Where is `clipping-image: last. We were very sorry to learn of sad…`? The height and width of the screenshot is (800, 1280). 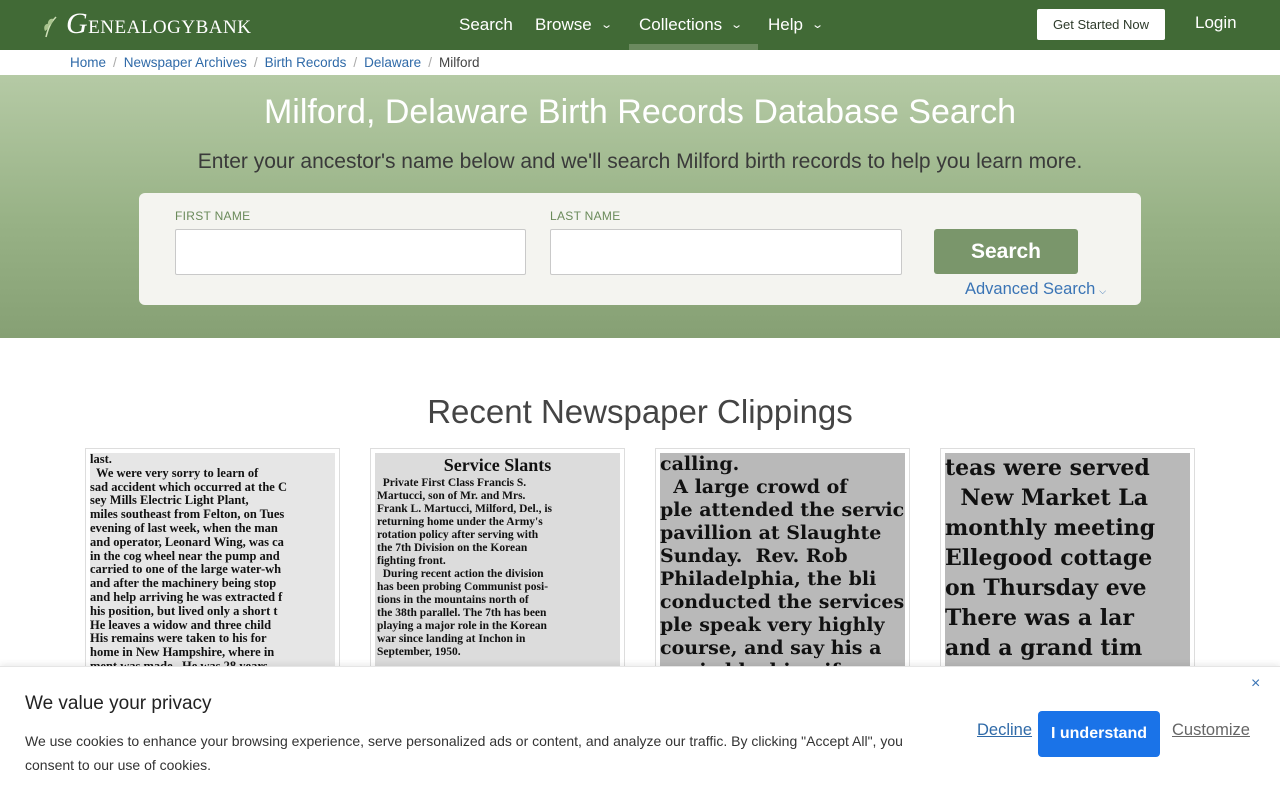 clipping-image: last. We were very sorry to learn of sad… is located at coordinates (212, 563).